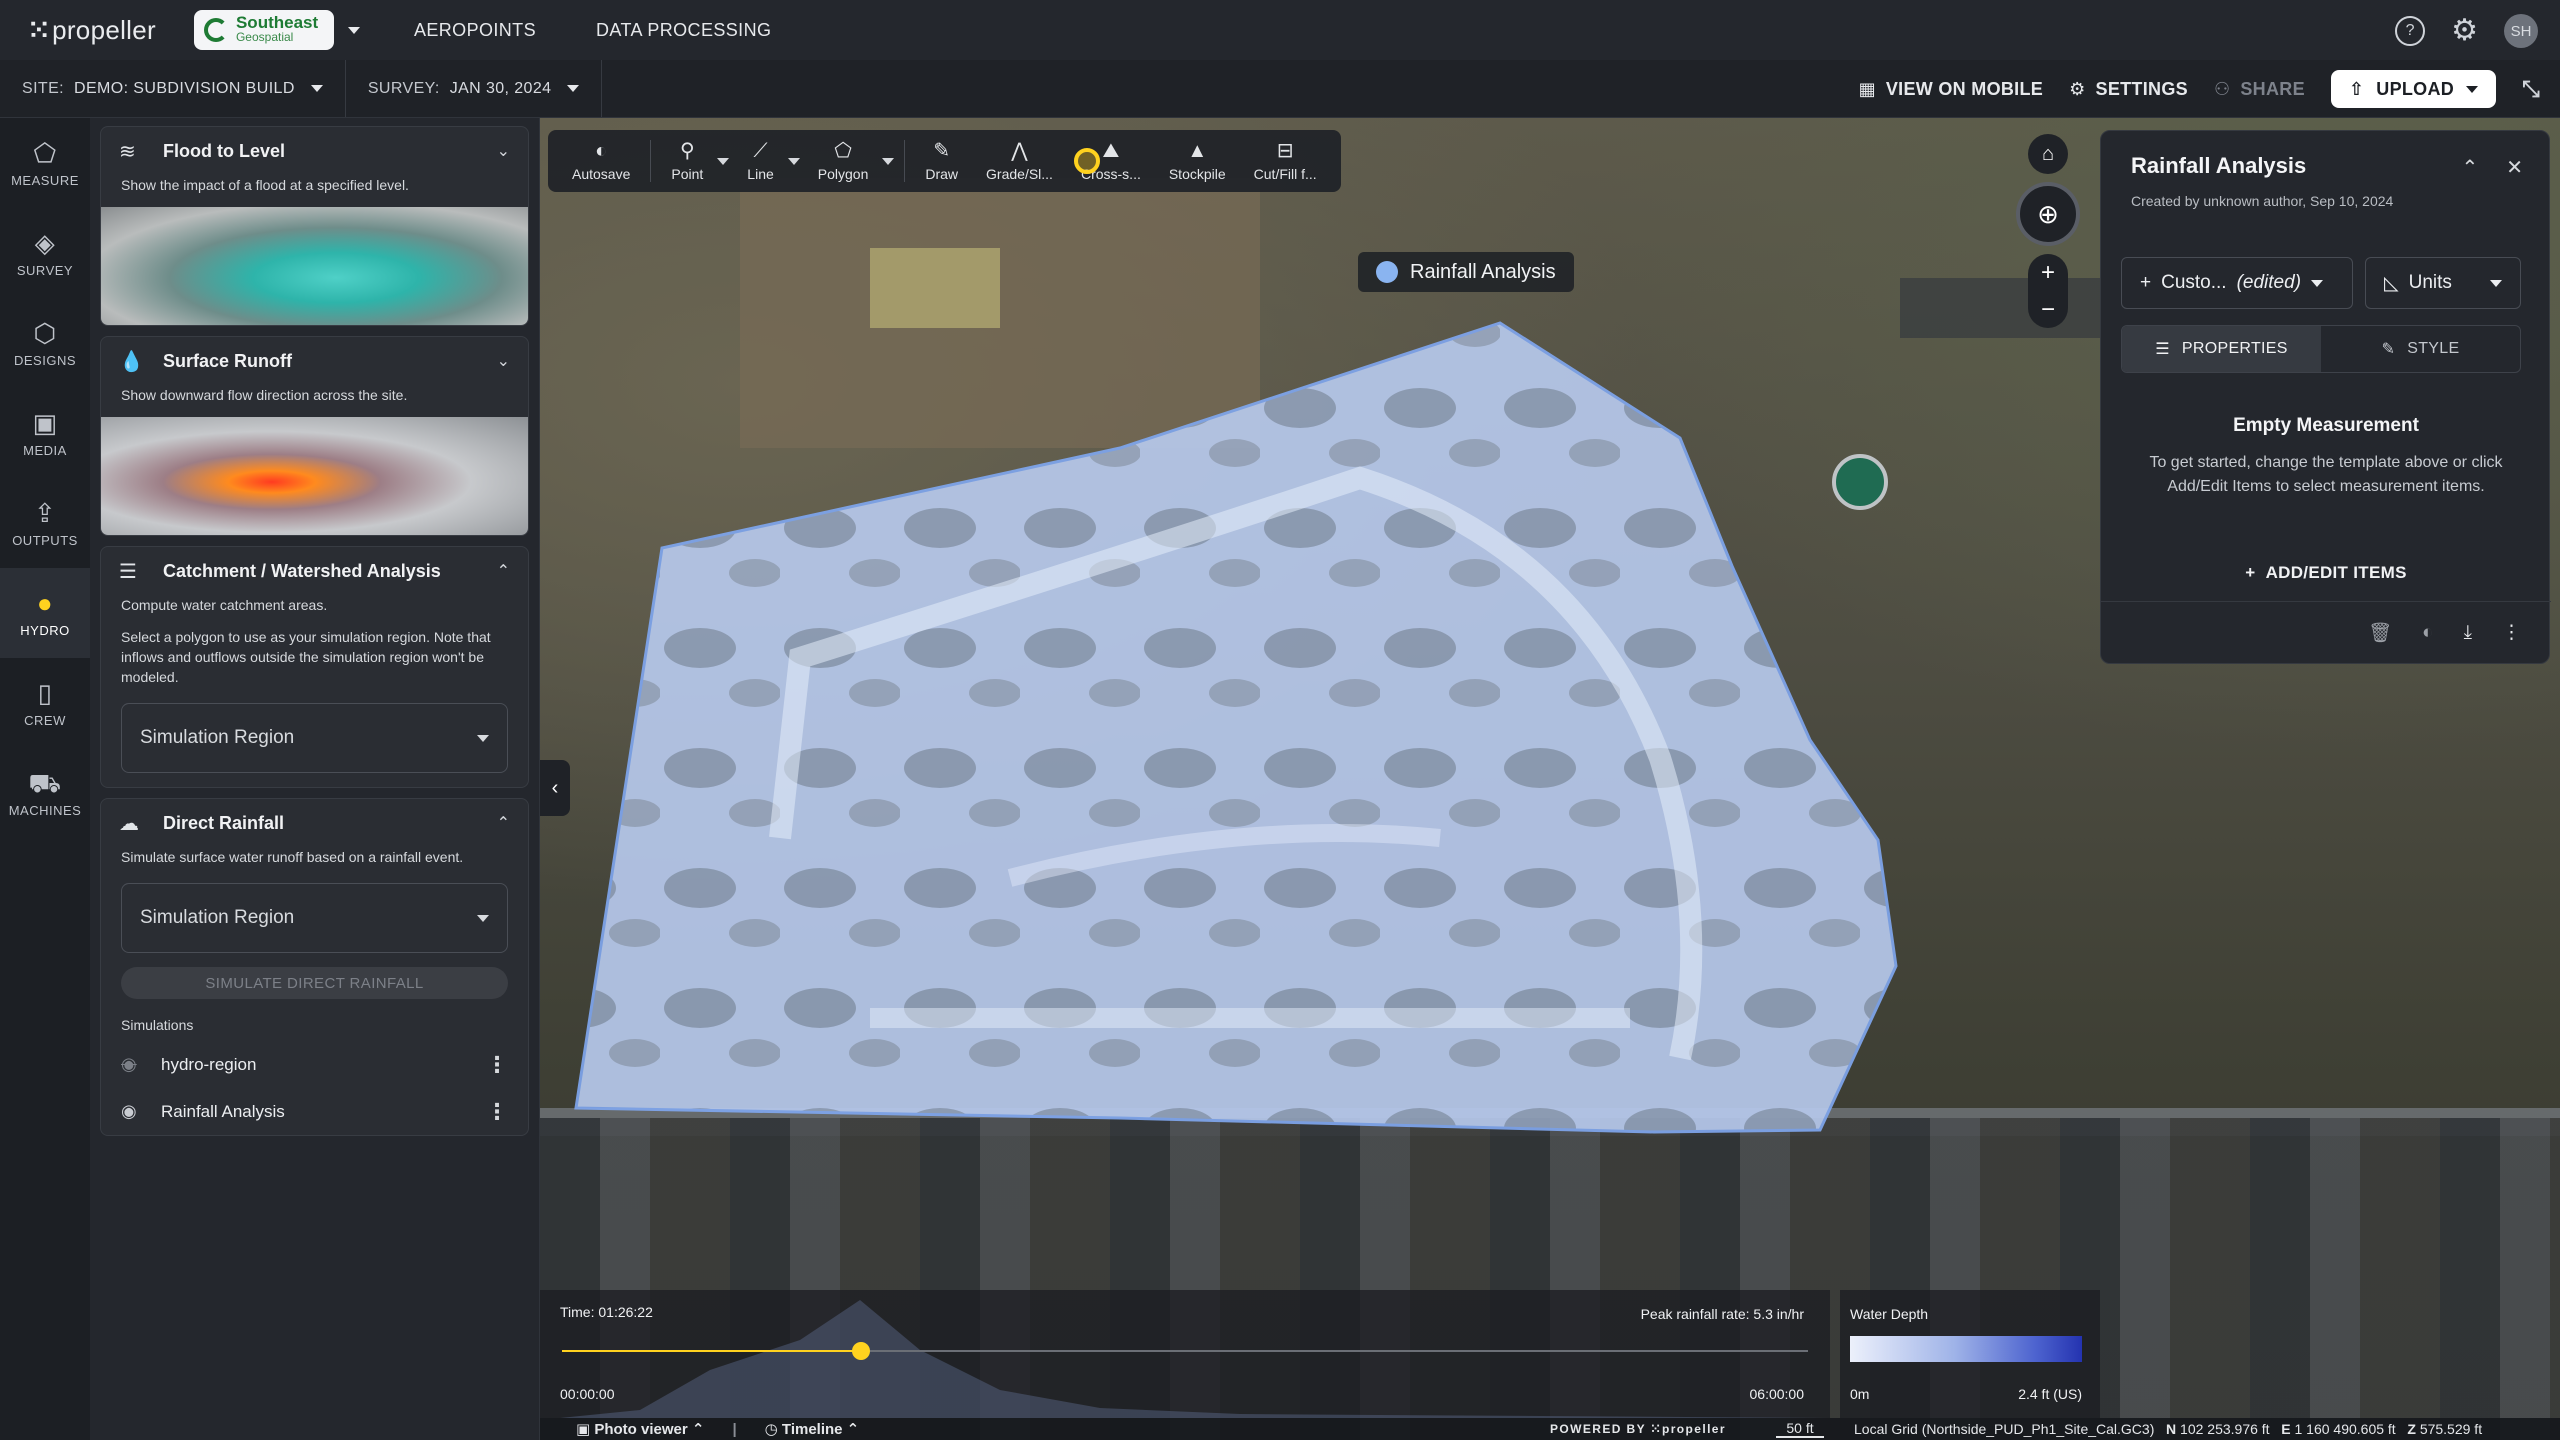 This screenshot has height=1440, width=2560. I want to click on viewer-toggles: ▣ Photo viewer ⌃ | ◷ Timeline ⌃, so click(718, 1429).